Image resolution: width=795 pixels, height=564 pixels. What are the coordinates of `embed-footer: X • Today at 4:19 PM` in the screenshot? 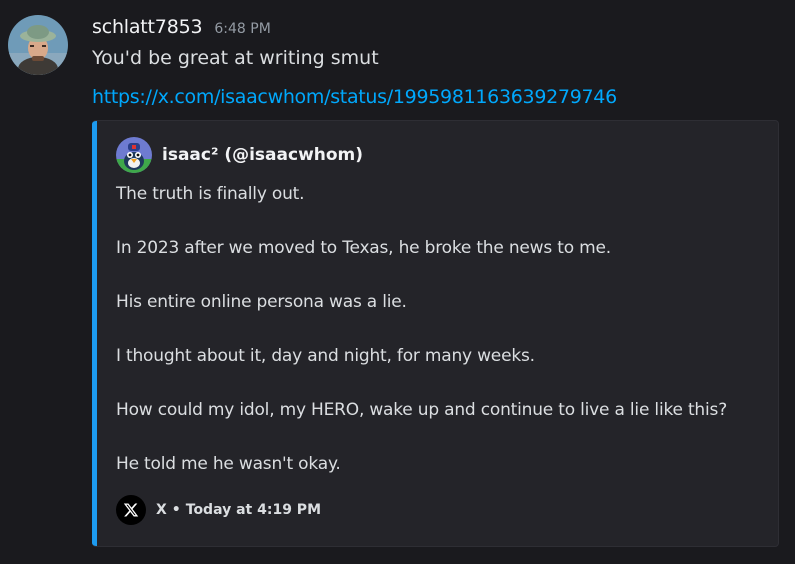 It's located at (218, 510).